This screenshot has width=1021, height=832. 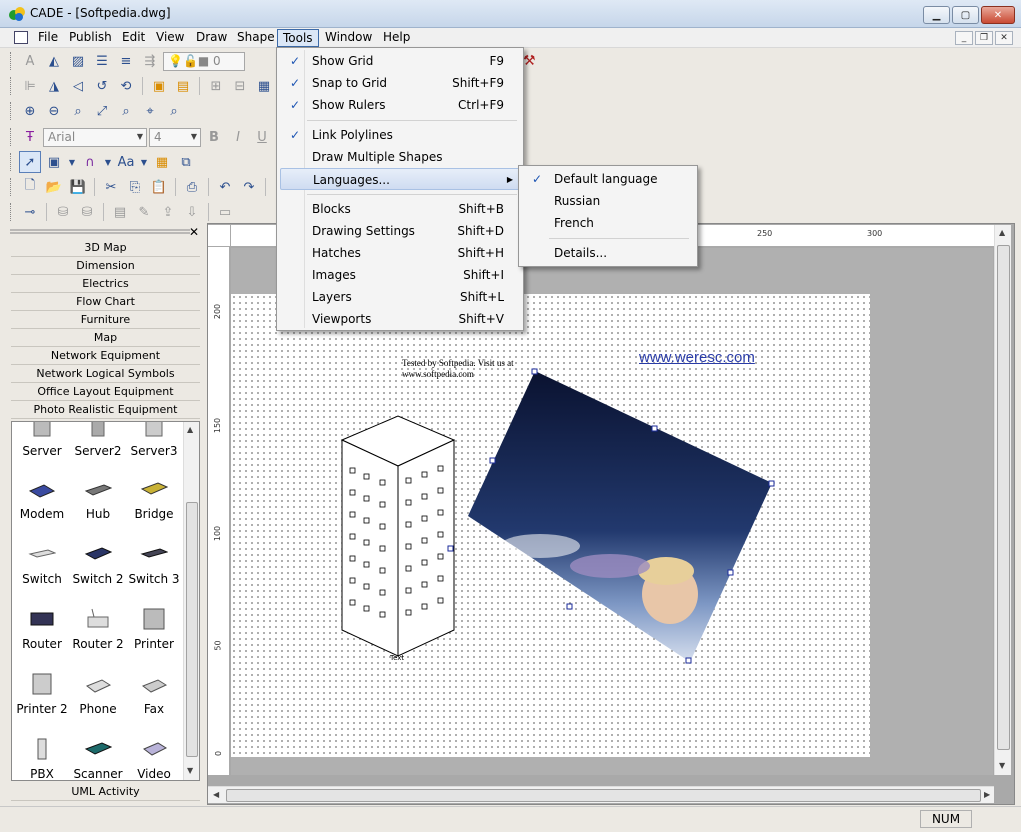 I want to click on shape-video: Video, so click(x=154, y=757).